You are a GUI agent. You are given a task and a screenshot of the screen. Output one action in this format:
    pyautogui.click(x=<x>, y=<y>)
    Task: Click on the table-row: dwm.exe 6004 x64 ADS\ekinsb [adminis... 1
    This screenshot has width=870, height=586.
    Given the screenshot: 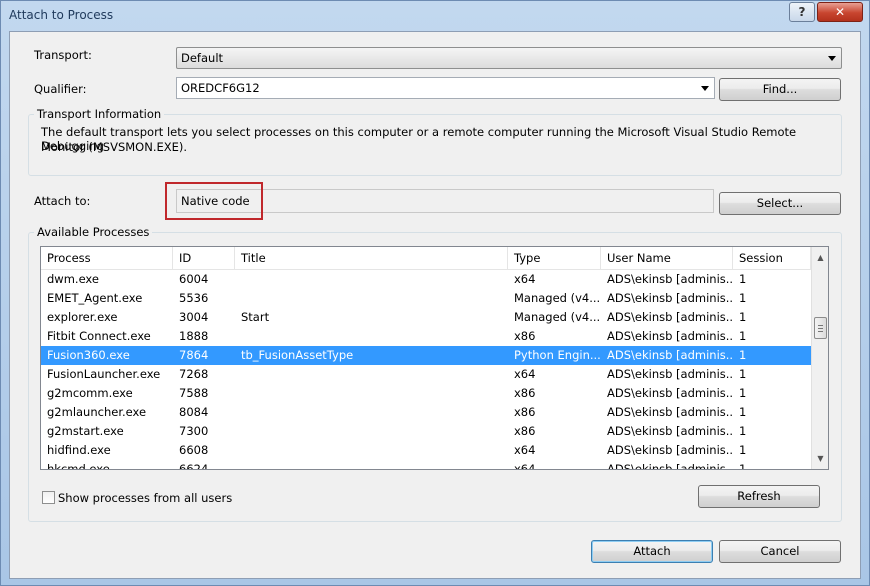 What is the action you would take?
    pyautogui.click(x=426, y=279)
    